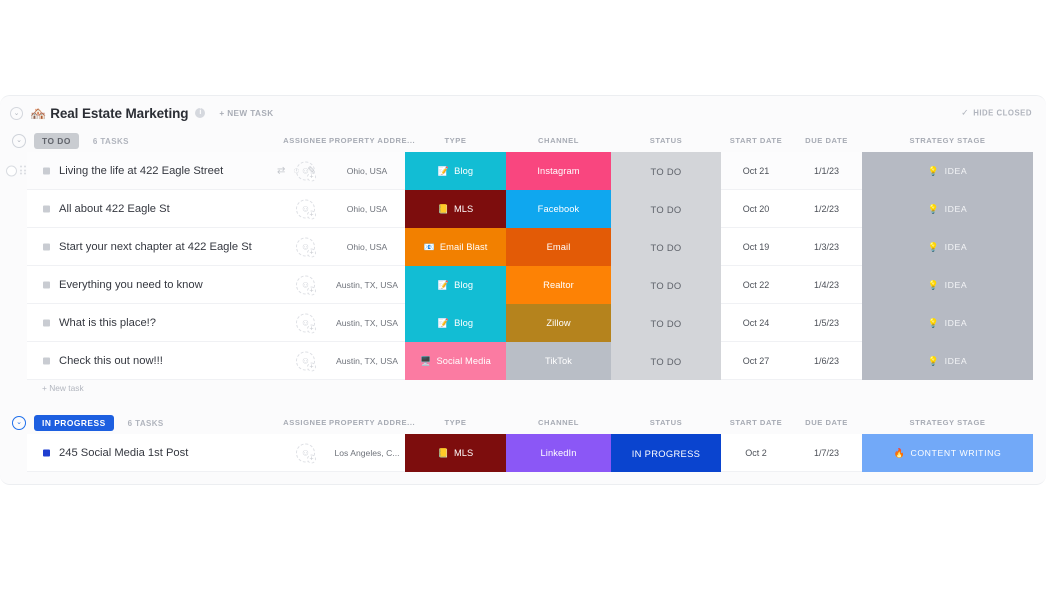 This screenshot has height=592, width=1046. I want to click on add-new-task-link: + New task, so click(63, 388).